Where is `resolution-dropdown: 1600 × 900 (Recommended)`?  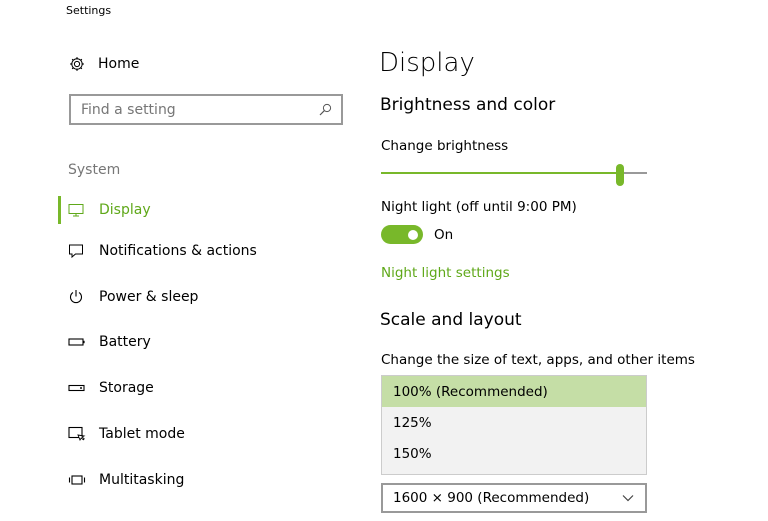 resolution-dropdown: 1600 × 900 (Recommended) is located at coordinates (514, 498).